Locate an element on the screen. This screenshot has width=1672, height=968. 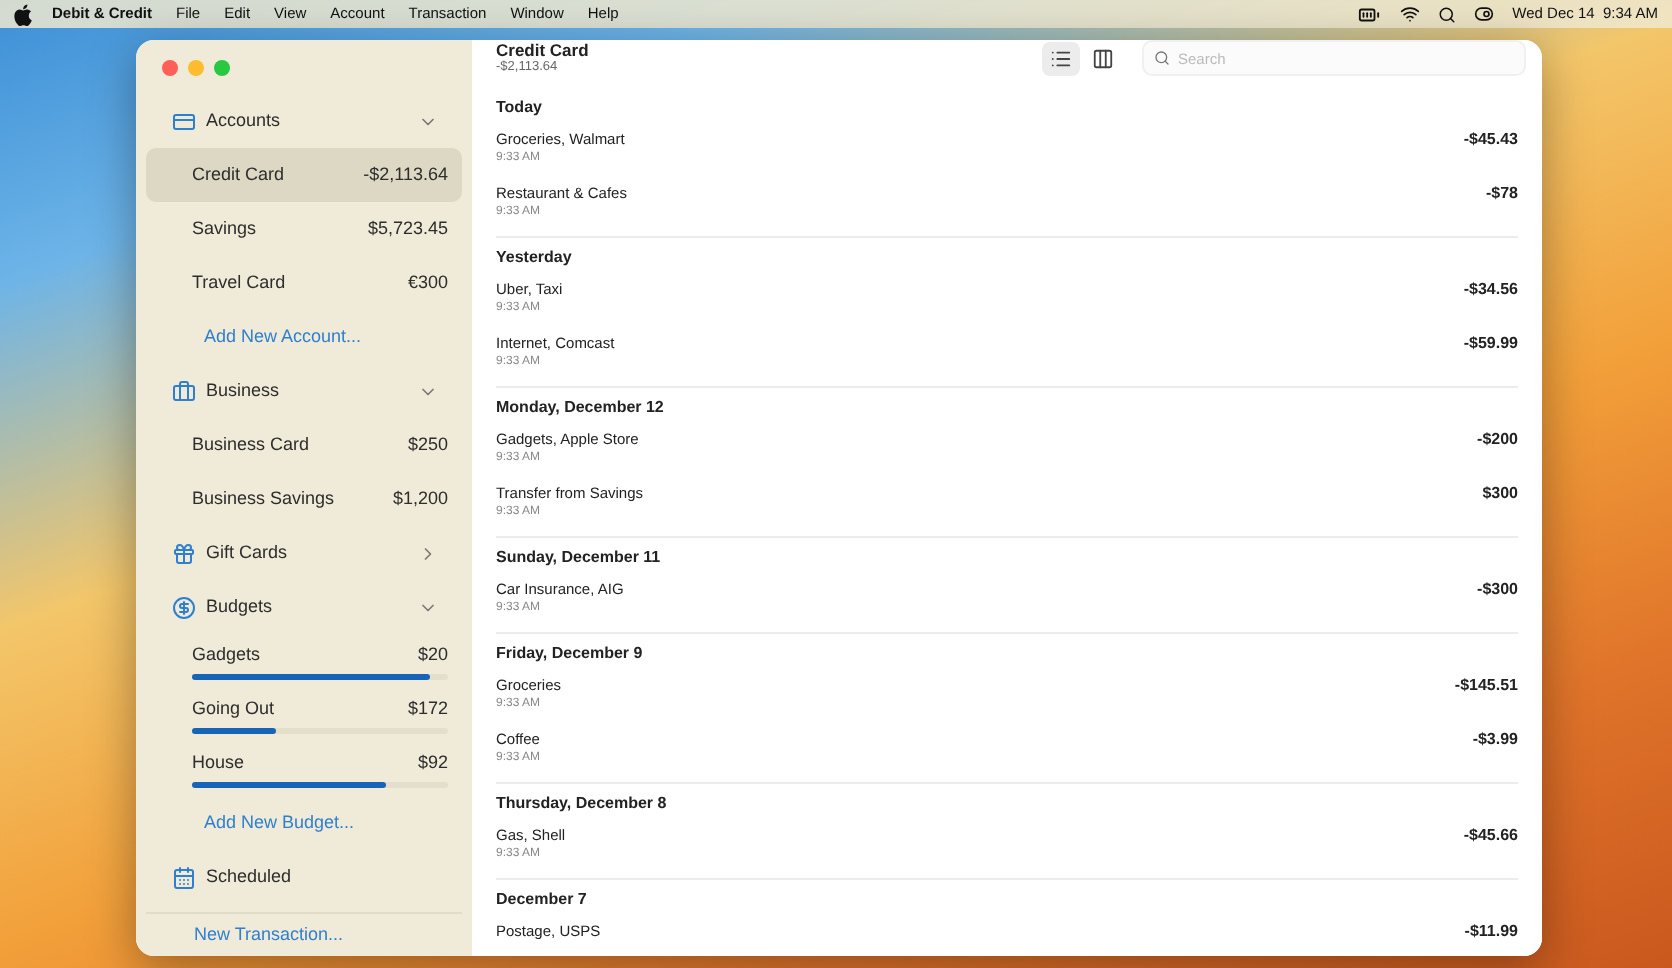
section-title: Accounts is located at coordinates (244, 120).